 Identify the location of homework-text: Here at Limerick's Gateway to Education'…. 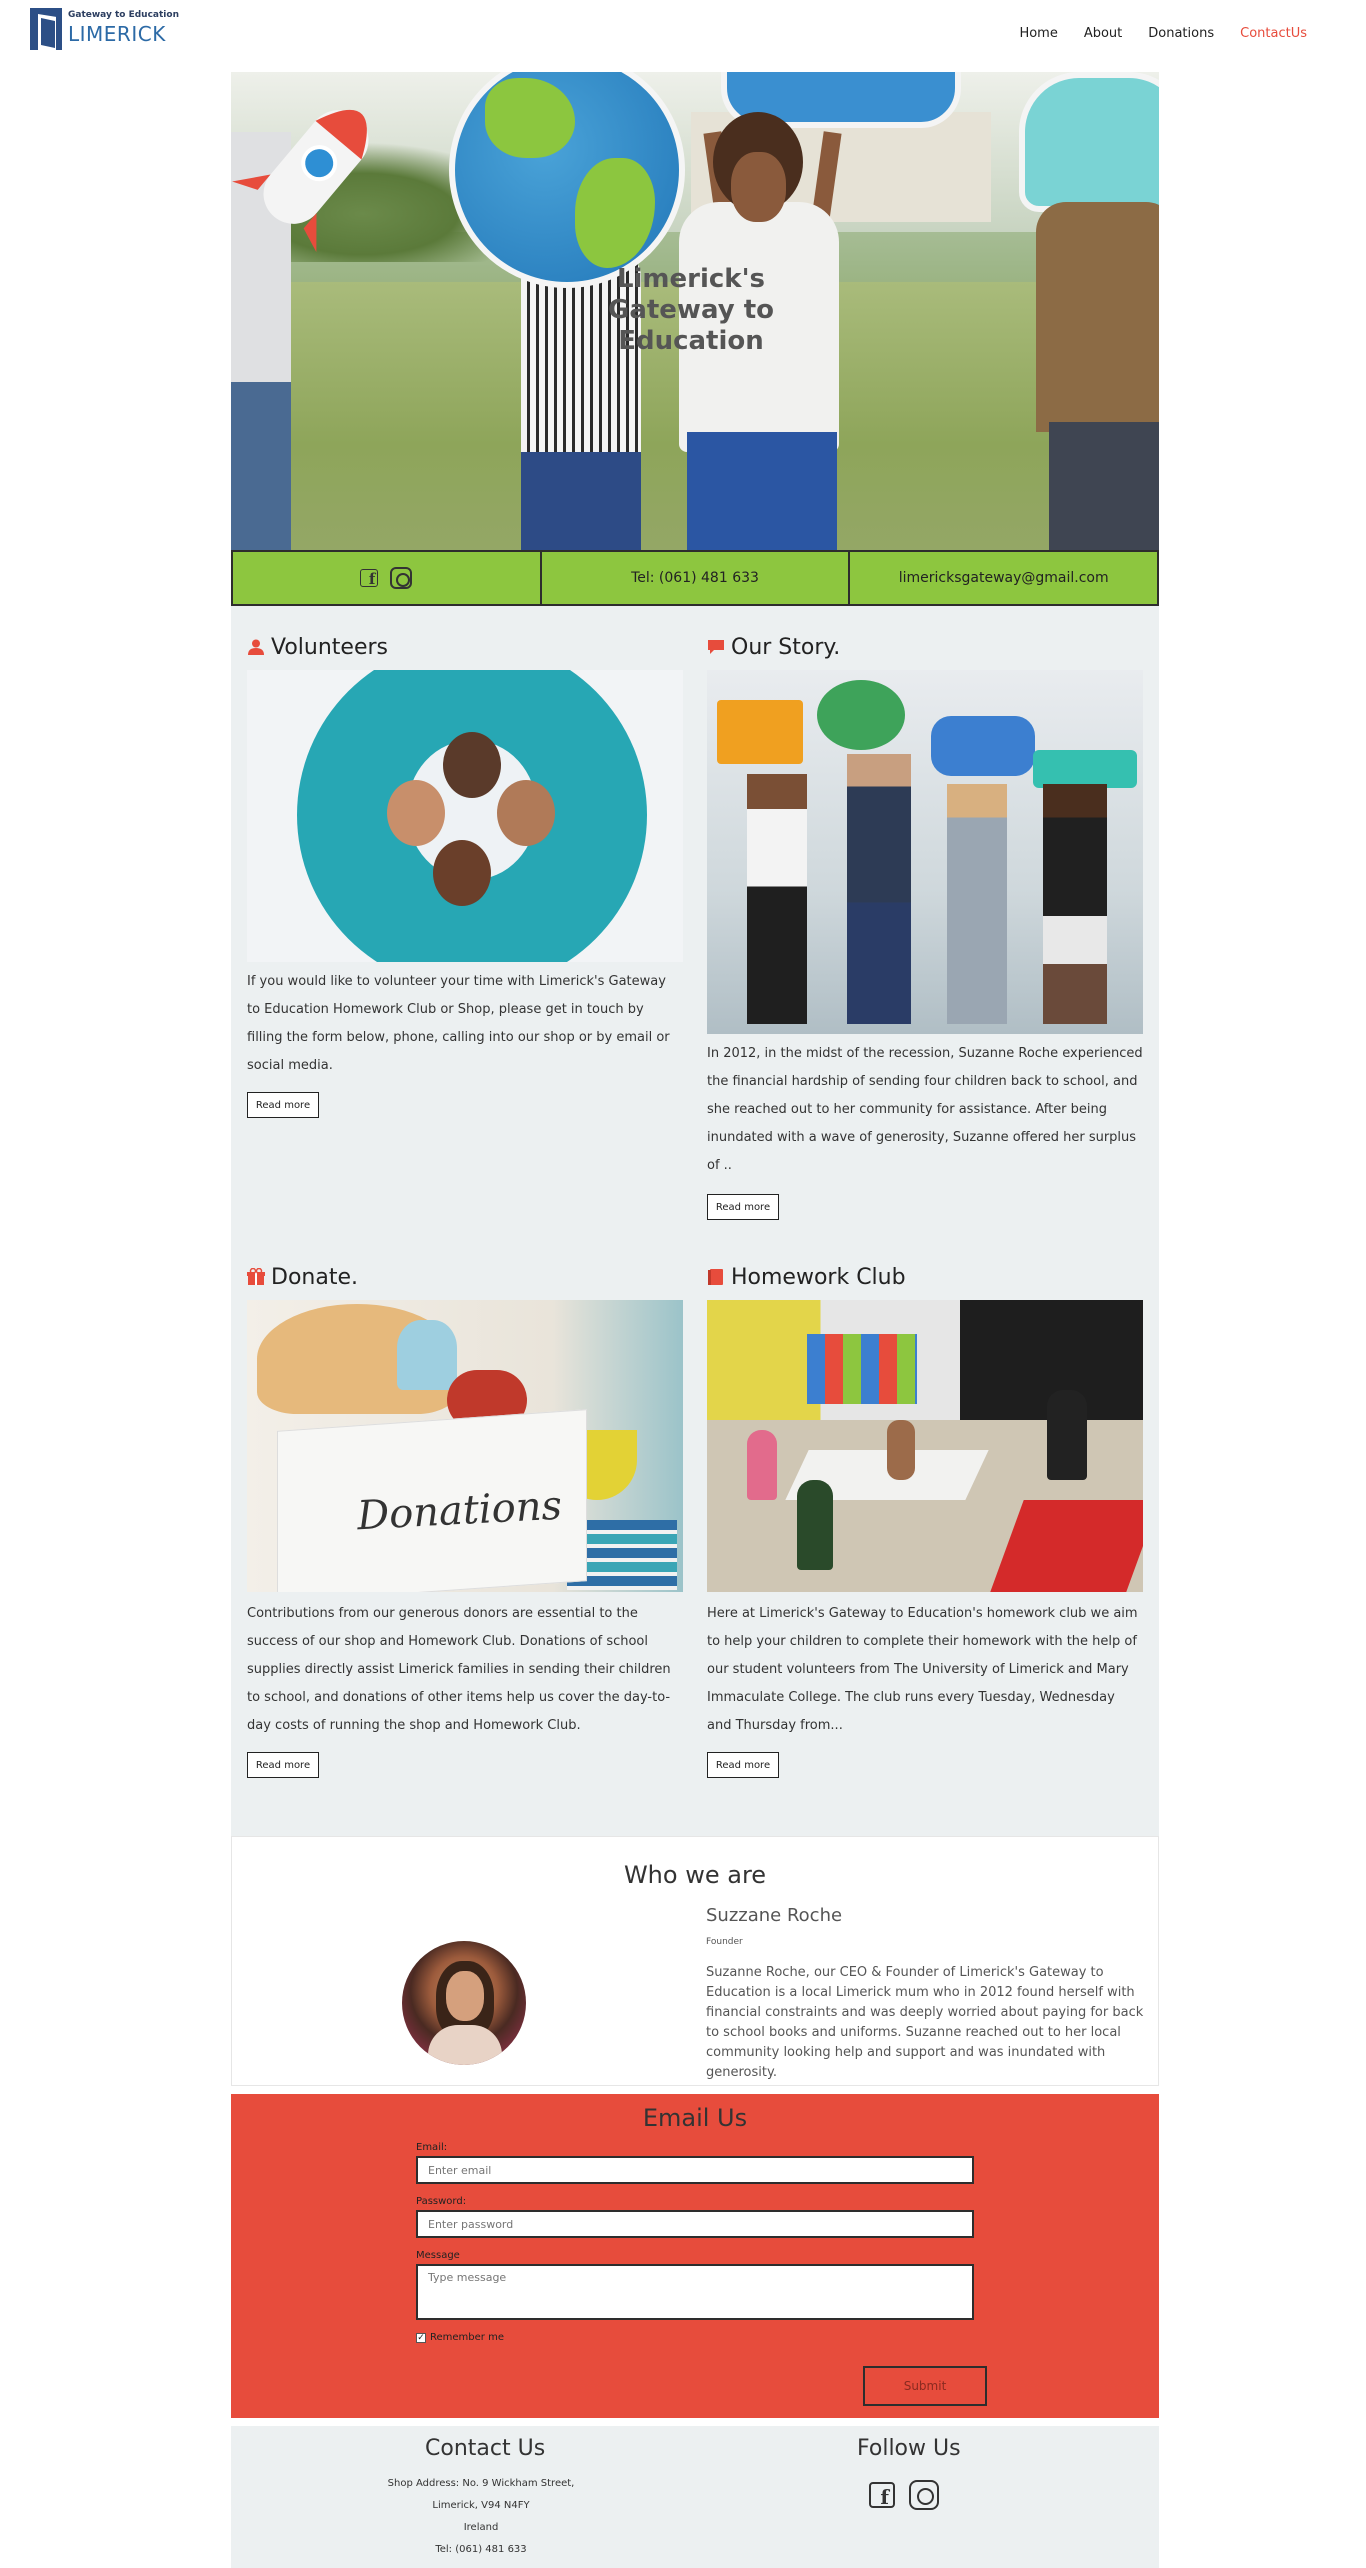
(922, 1669).